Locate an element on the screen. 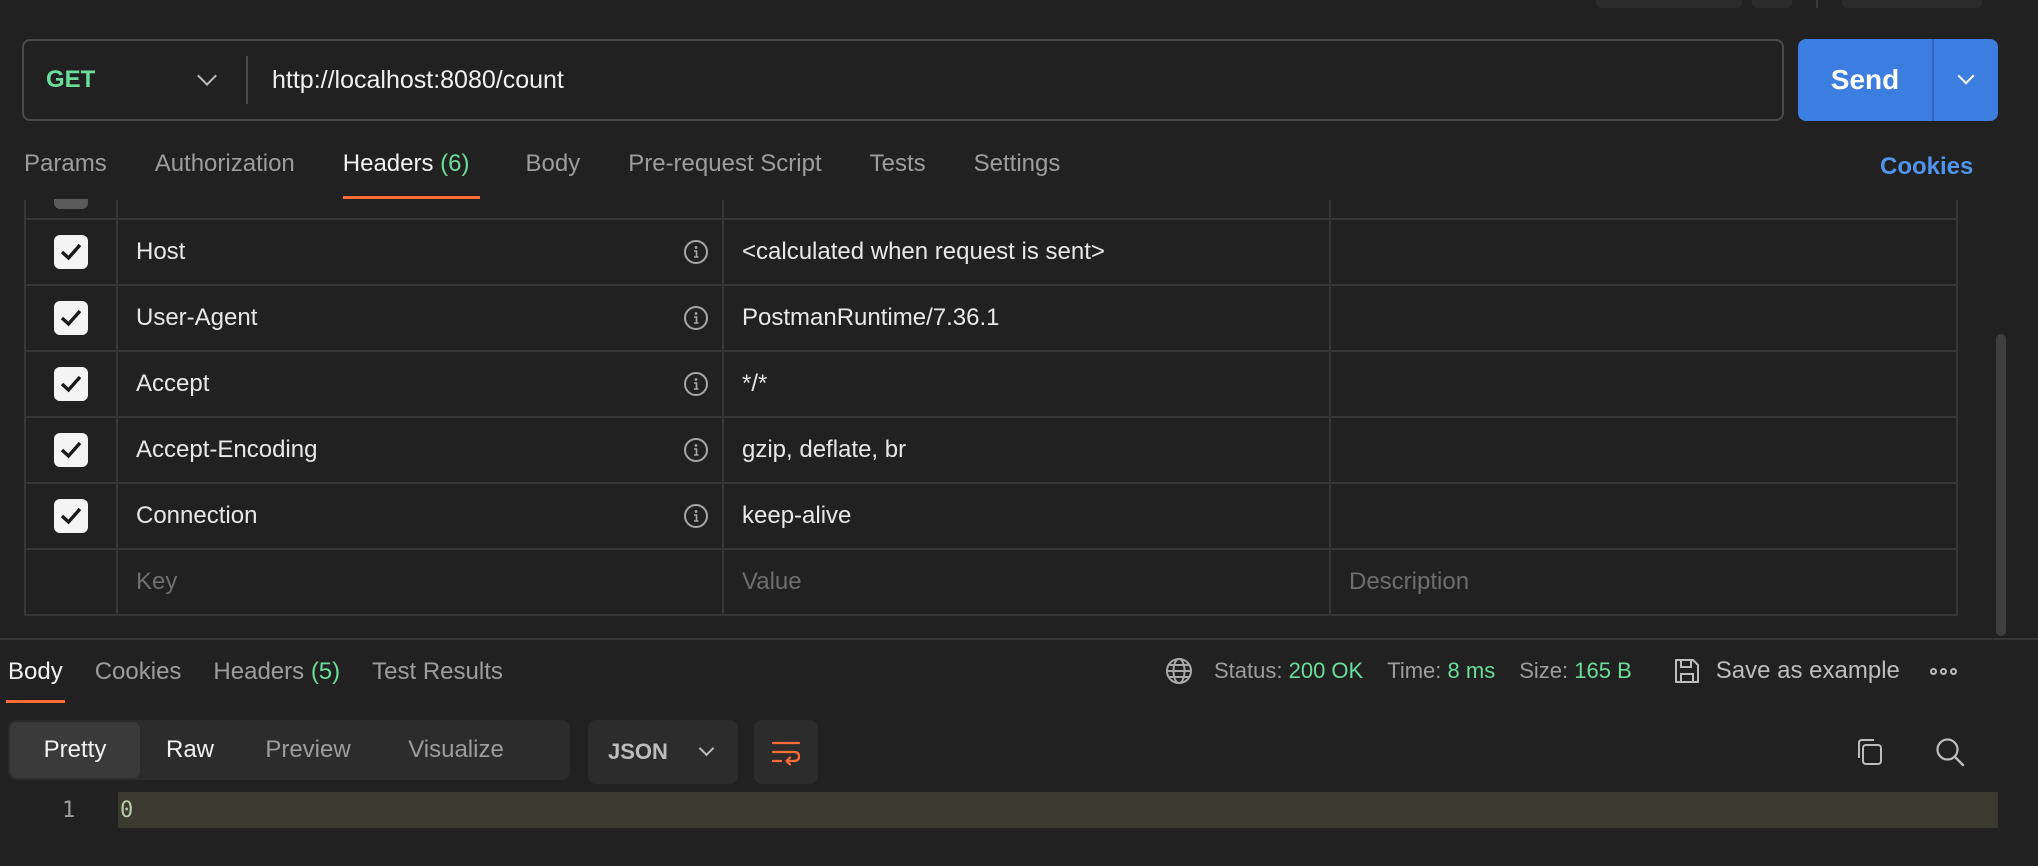 The image size is (2038, 866). search-icon is located at coordinates (1950, 752).